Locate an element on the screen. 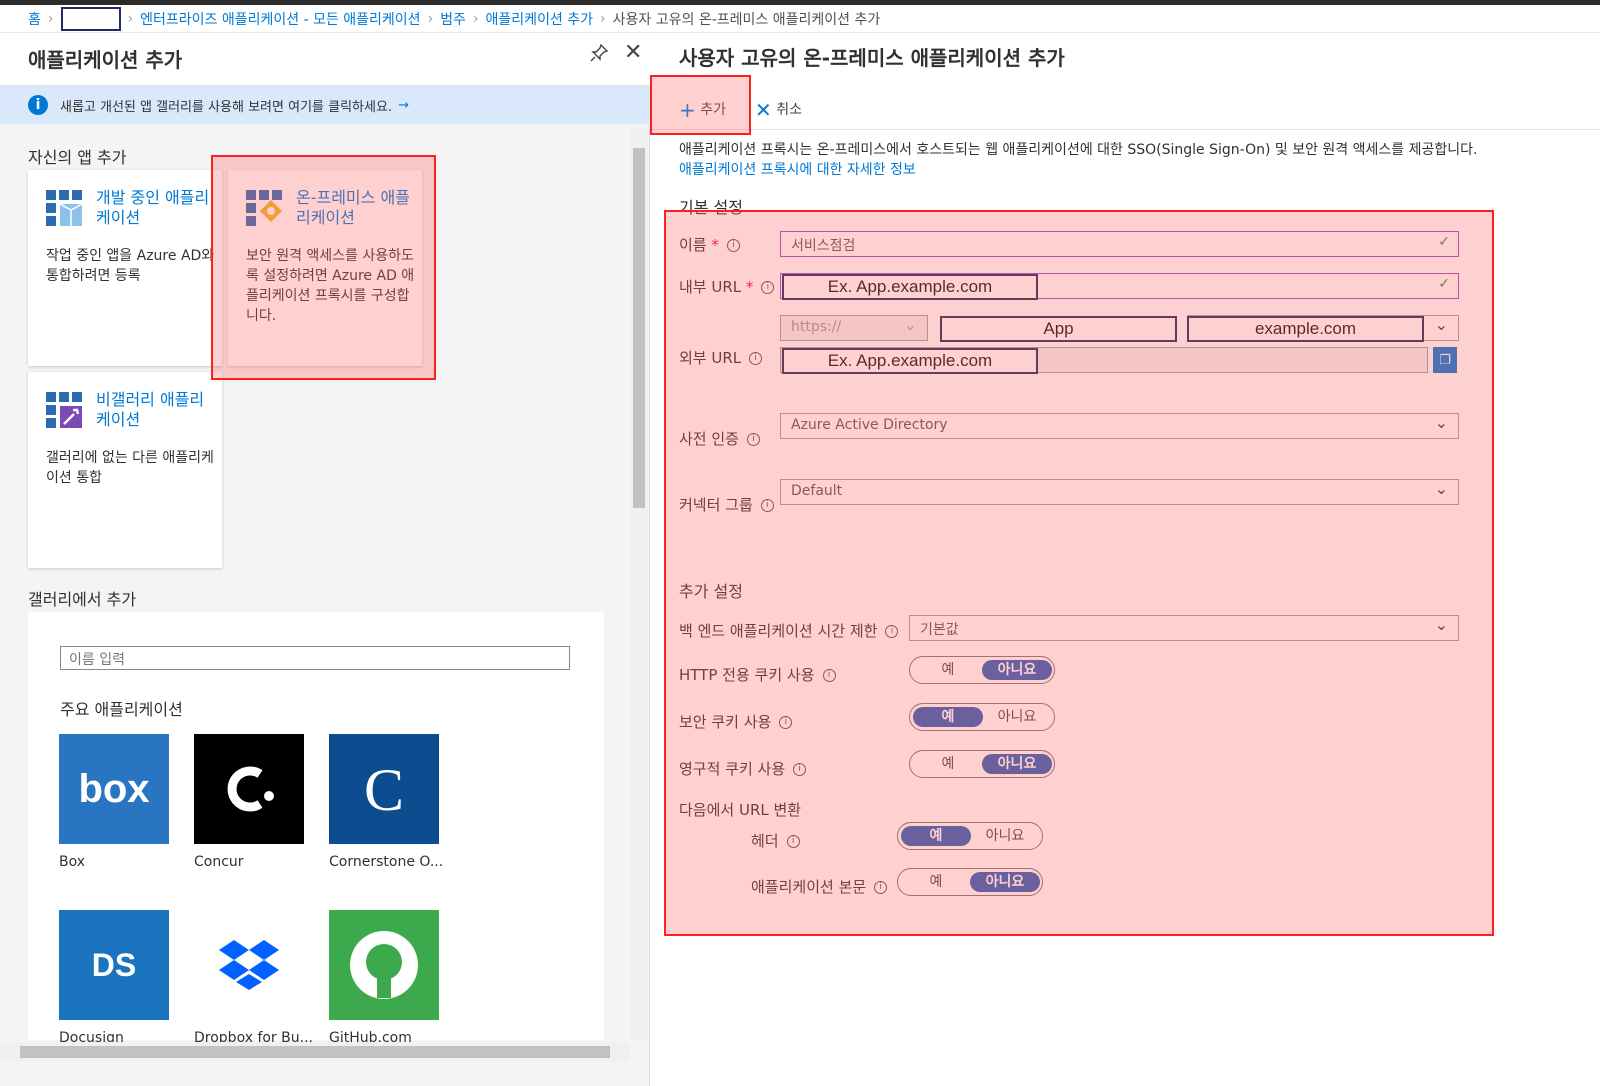 This screenshot has width=1600, height=1086. app-tile-concur is located at coordinates (249, 789).